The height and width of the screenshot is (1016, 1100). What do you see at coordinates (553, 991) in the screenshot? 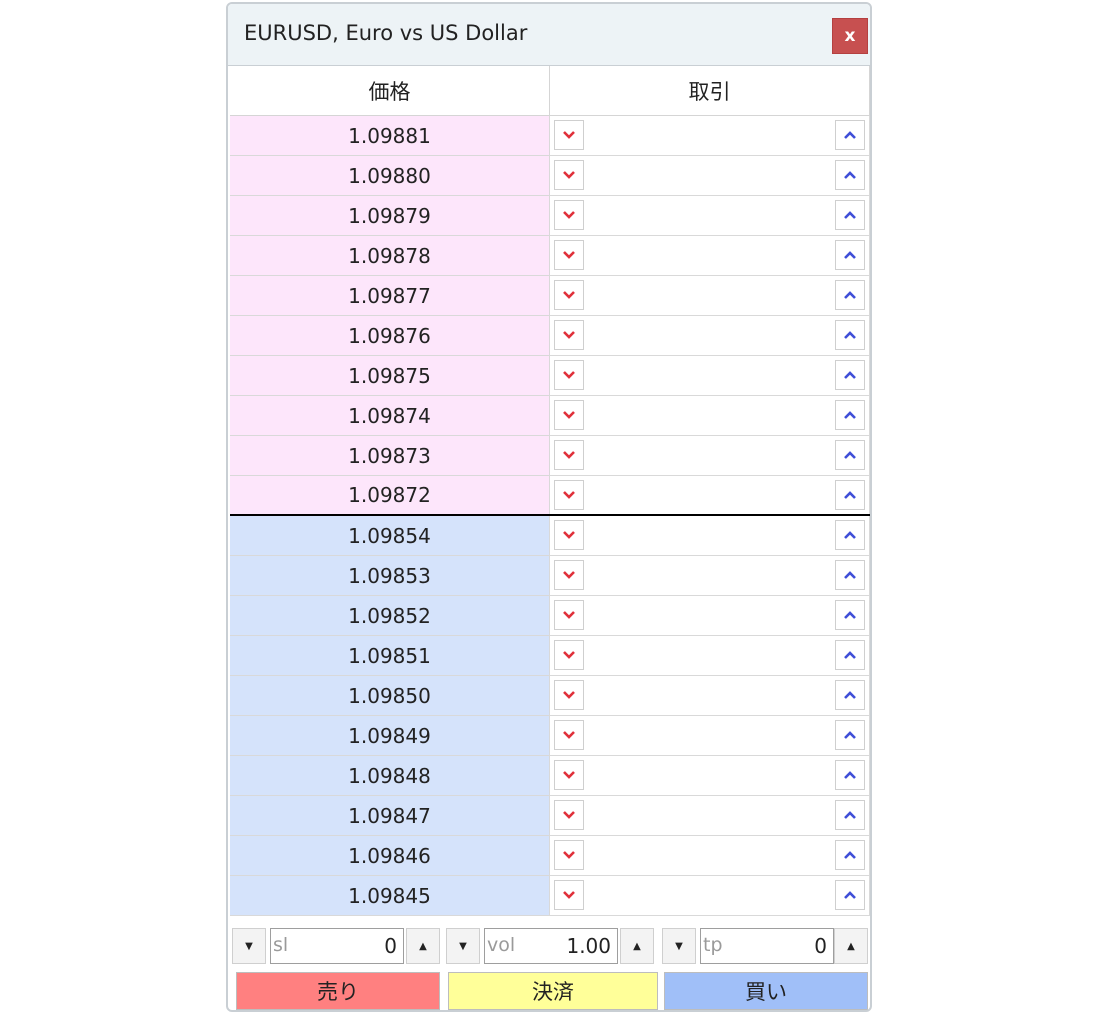
I see `close-position-button: 決済` at bounding box center [553, 991].